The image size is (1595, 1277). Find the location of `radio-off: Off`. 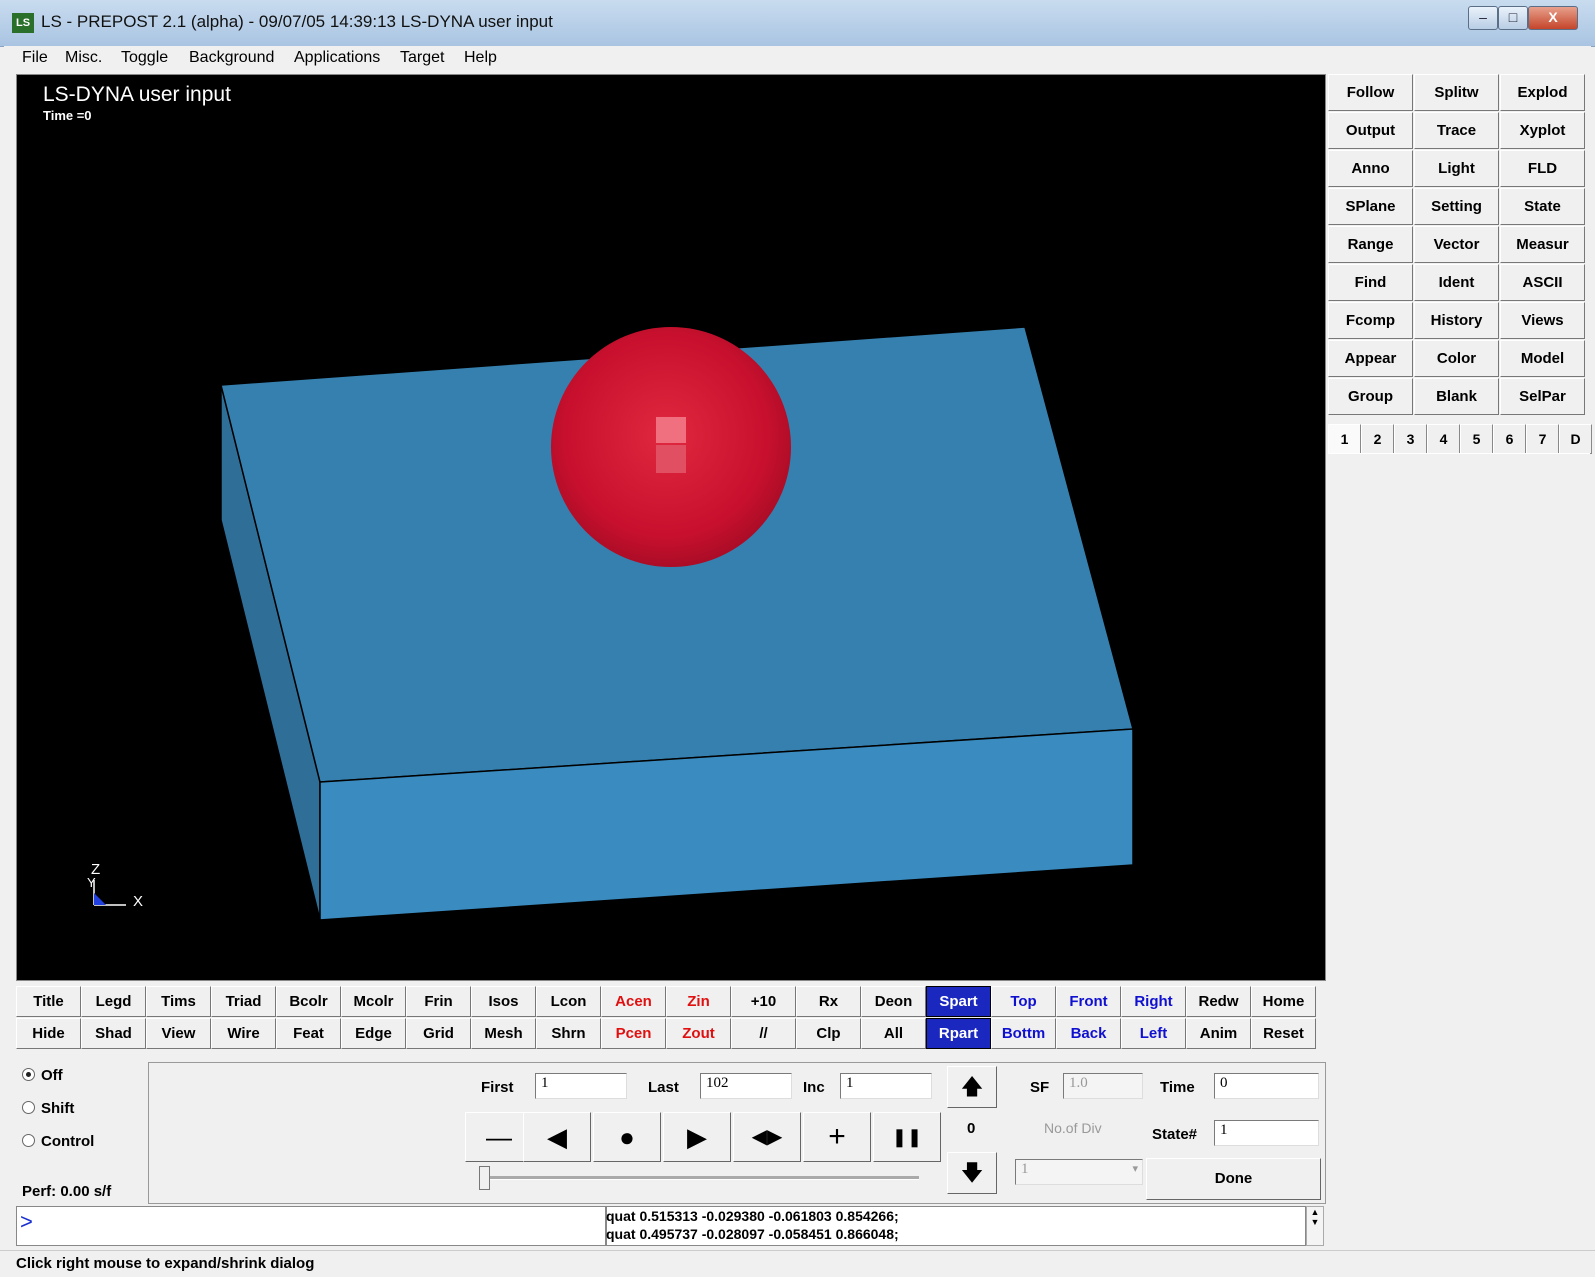

radio-off: Off is located at coordinates (42, 1075).